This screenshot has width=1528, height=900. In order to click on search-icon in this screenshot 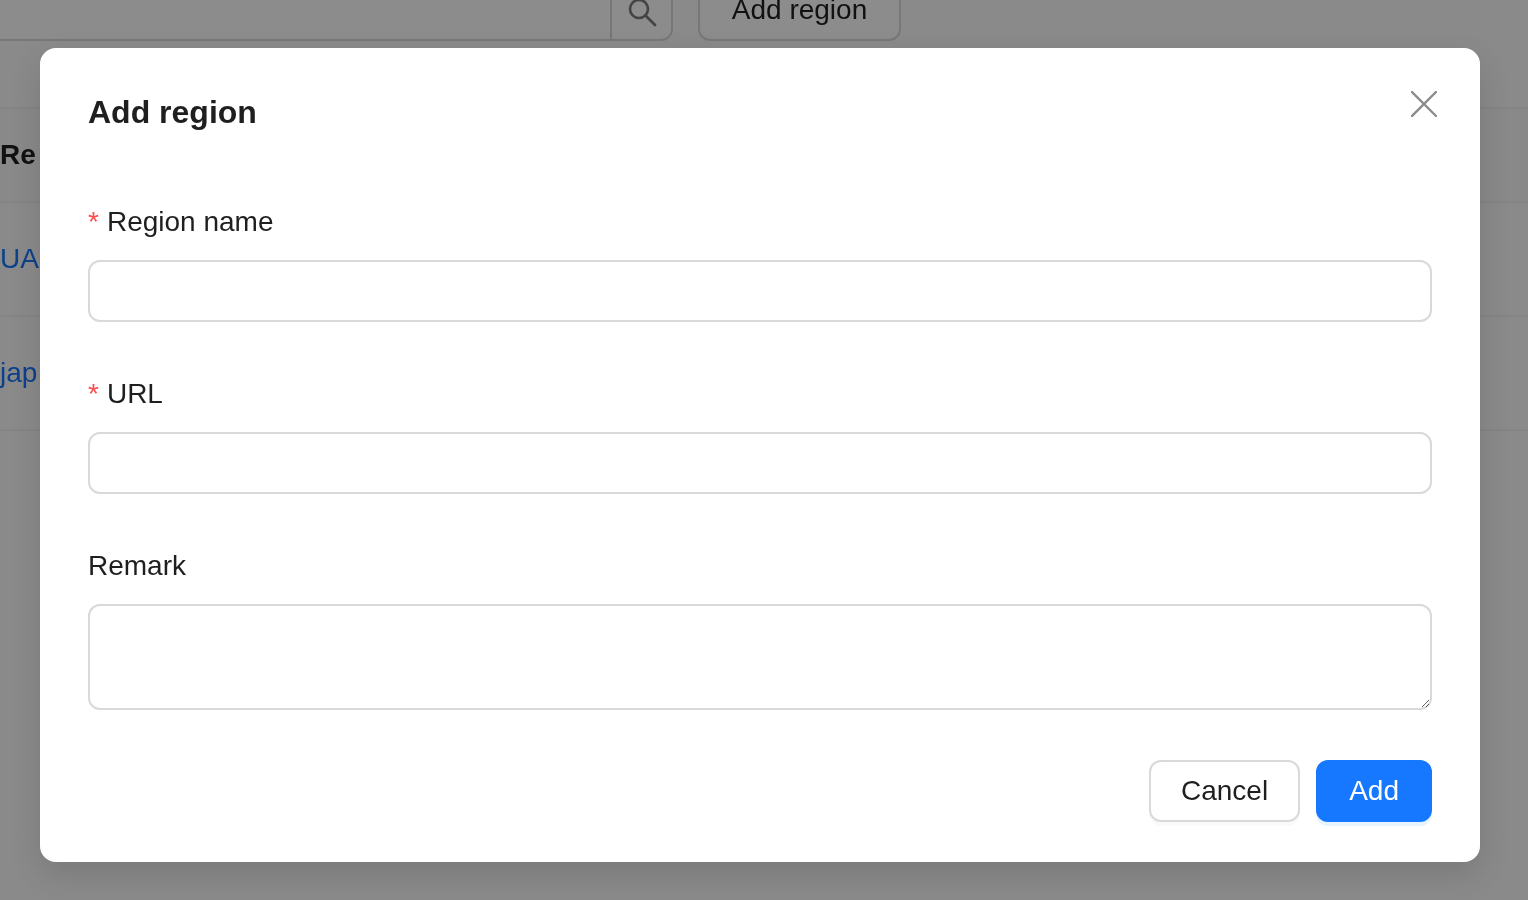, I will do `click(641, 13)`.